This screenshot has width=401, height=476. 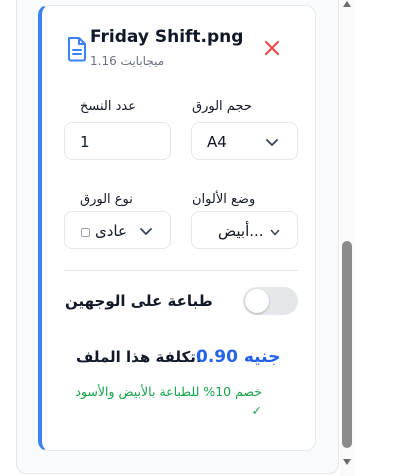 What do you see at coordinates (127, 61) in the screenshot?
I see `file-size: 1.16 ميجابايت` at bounding box center [127, 61].